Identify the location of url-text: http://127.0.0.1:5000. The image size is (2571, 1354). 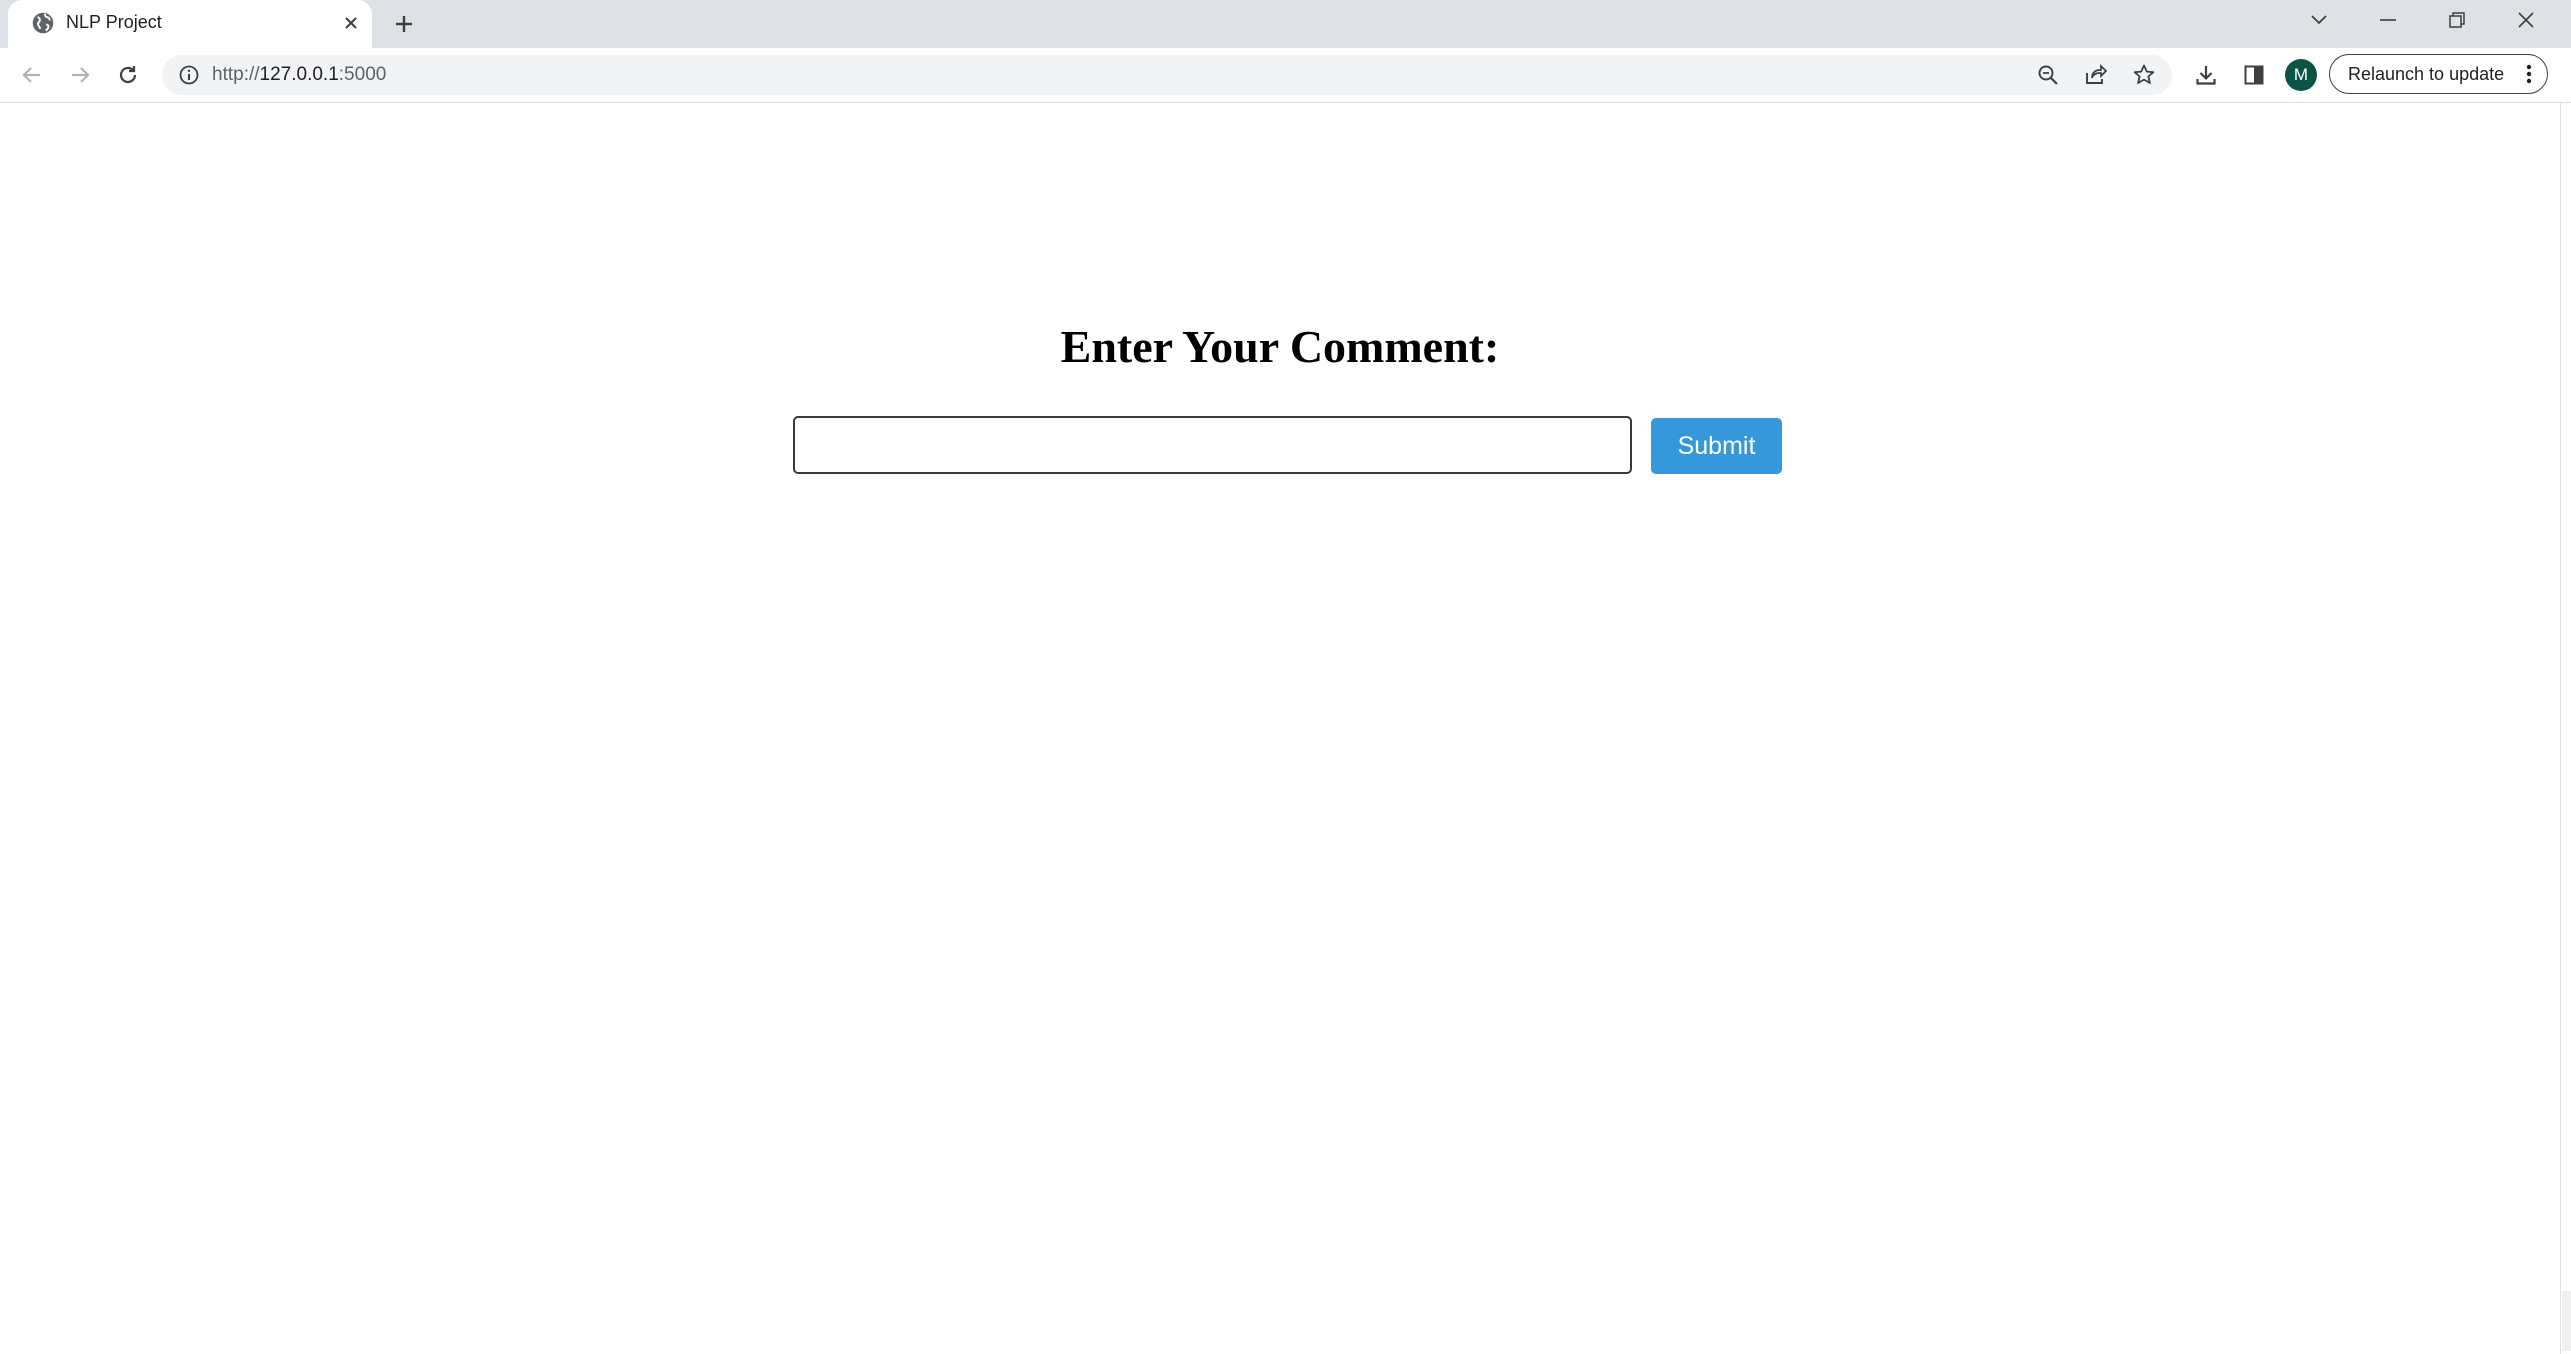
(299, 75).